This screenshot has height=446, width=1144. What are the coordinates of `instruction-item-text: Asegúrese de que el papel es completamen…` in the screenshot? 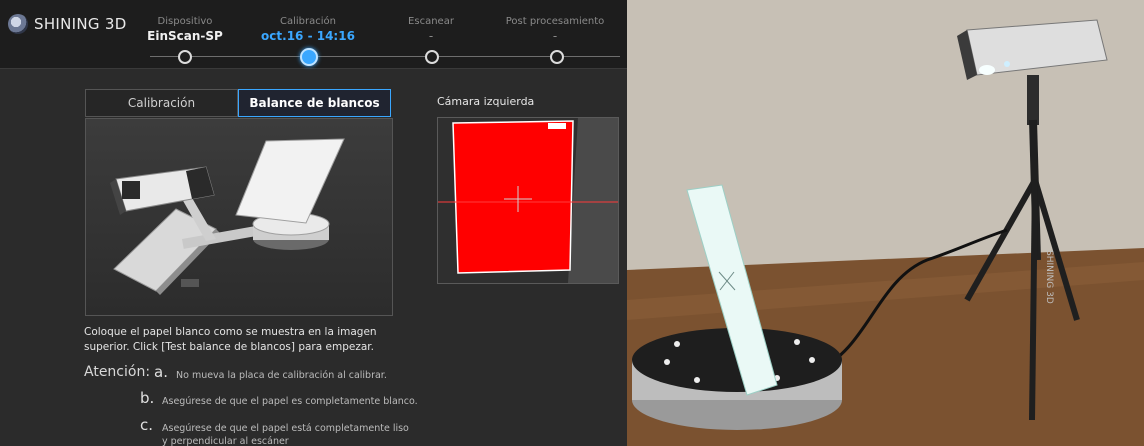 It's located at (290, 401).